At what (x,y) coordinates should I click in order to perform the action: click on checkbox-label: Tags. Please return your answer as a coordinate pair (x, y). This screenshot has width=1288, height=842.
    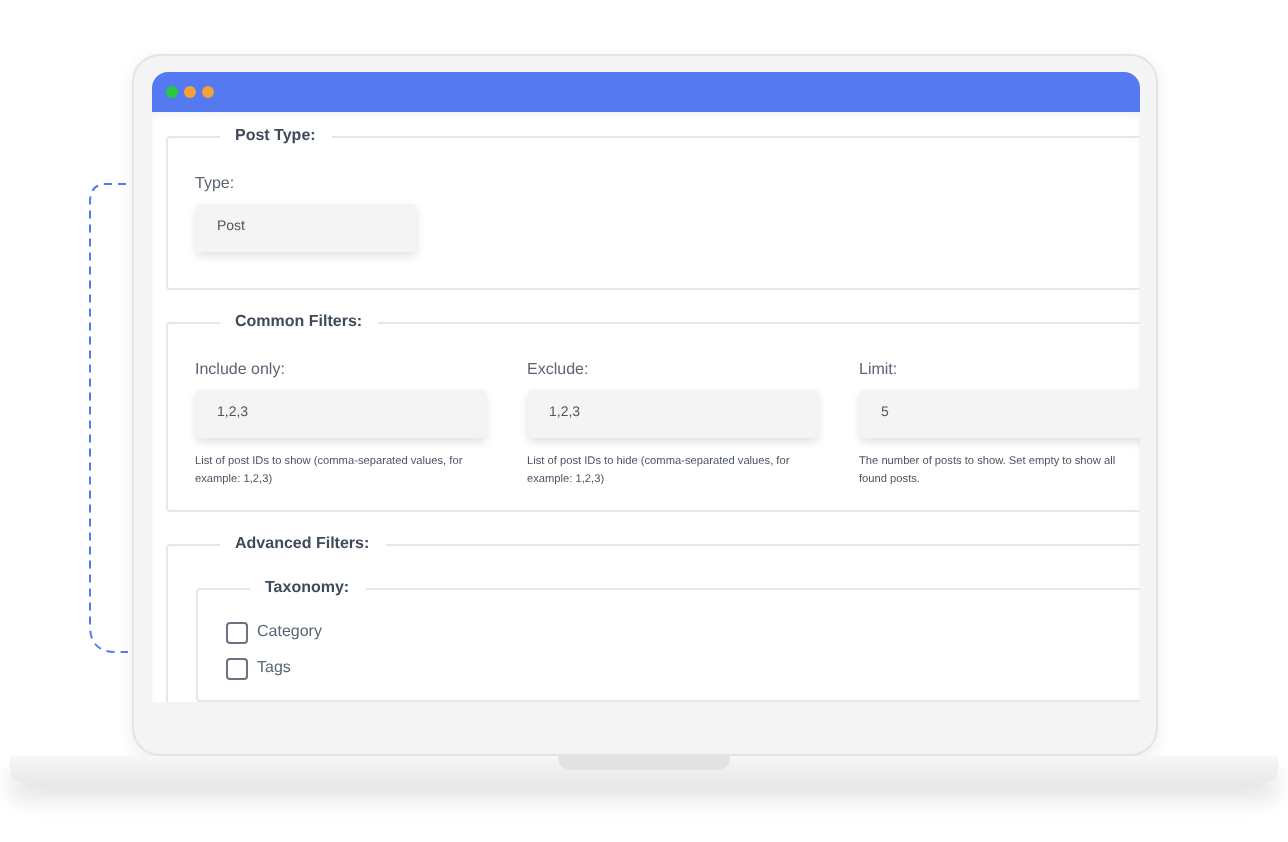
    Looking at the image, I should click on (274, 668).